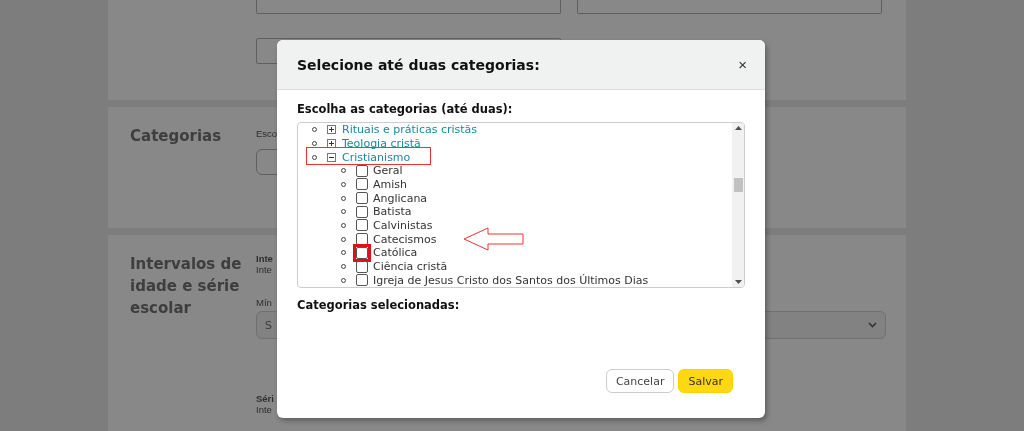 Image resolution: width=1024 pixels, height=431 pixels. What do you see at coordinates (738, 185) in the screenshot?
I see `scrollbar-thumb` at bounding box center [738, 185].